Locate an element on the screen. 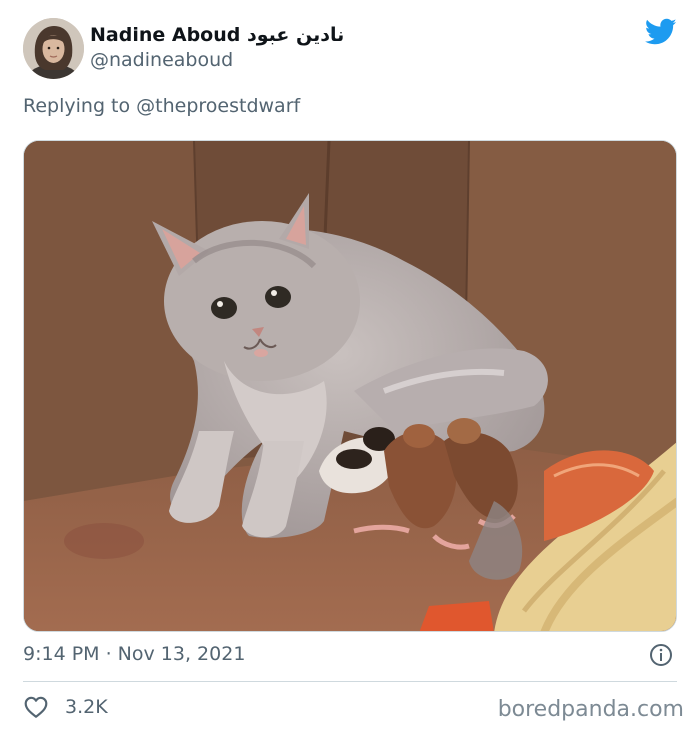  author-handle: @nadineaboud is located at coordinates (161, 60).